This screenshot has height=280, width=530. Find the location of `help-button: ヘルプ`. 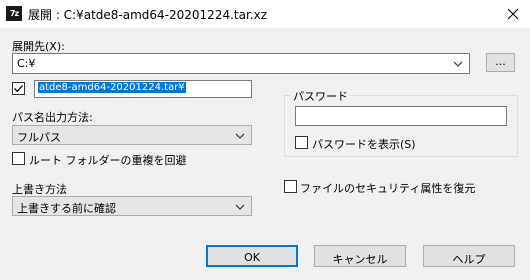

help-button: ヘルプ is located at coordinates (469, 256).